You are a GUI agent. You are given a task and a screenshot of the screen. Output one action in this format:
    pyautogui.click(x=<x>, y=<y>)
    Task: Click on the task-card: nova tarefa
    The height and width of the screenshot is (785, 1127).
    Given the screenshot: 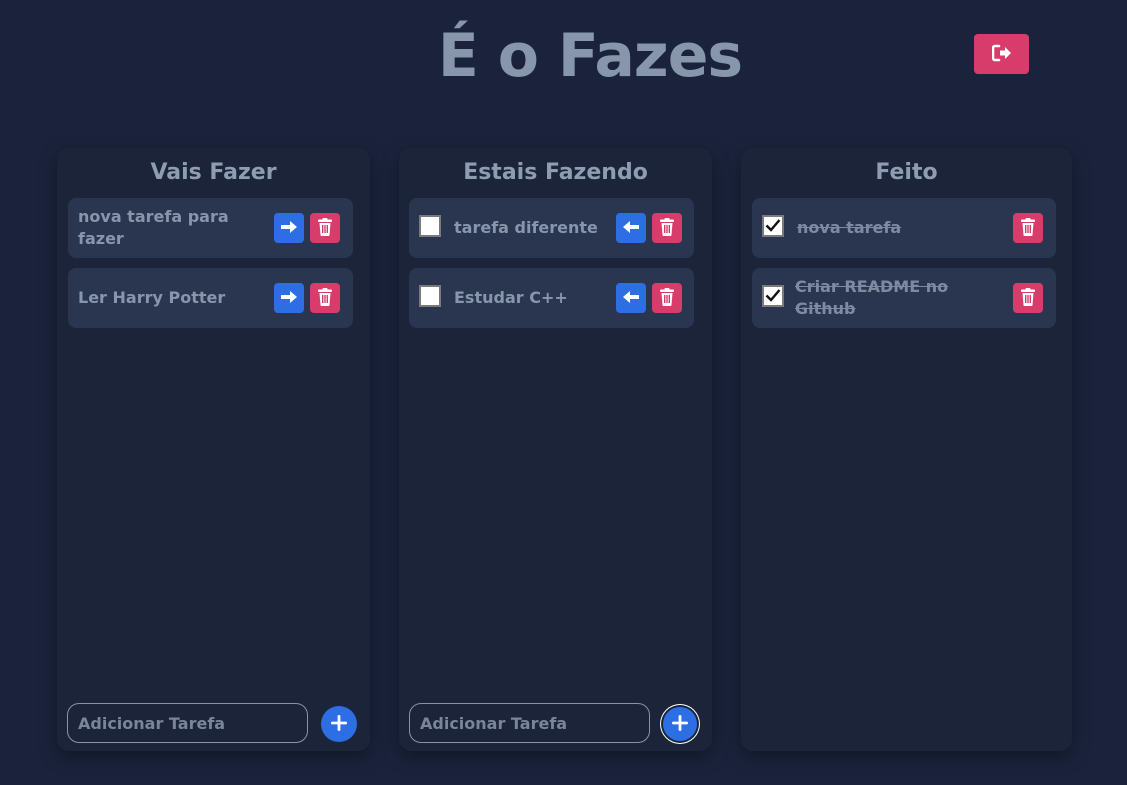 What is the action you would take?
    pyautogui.click(x=904, y=228)
    